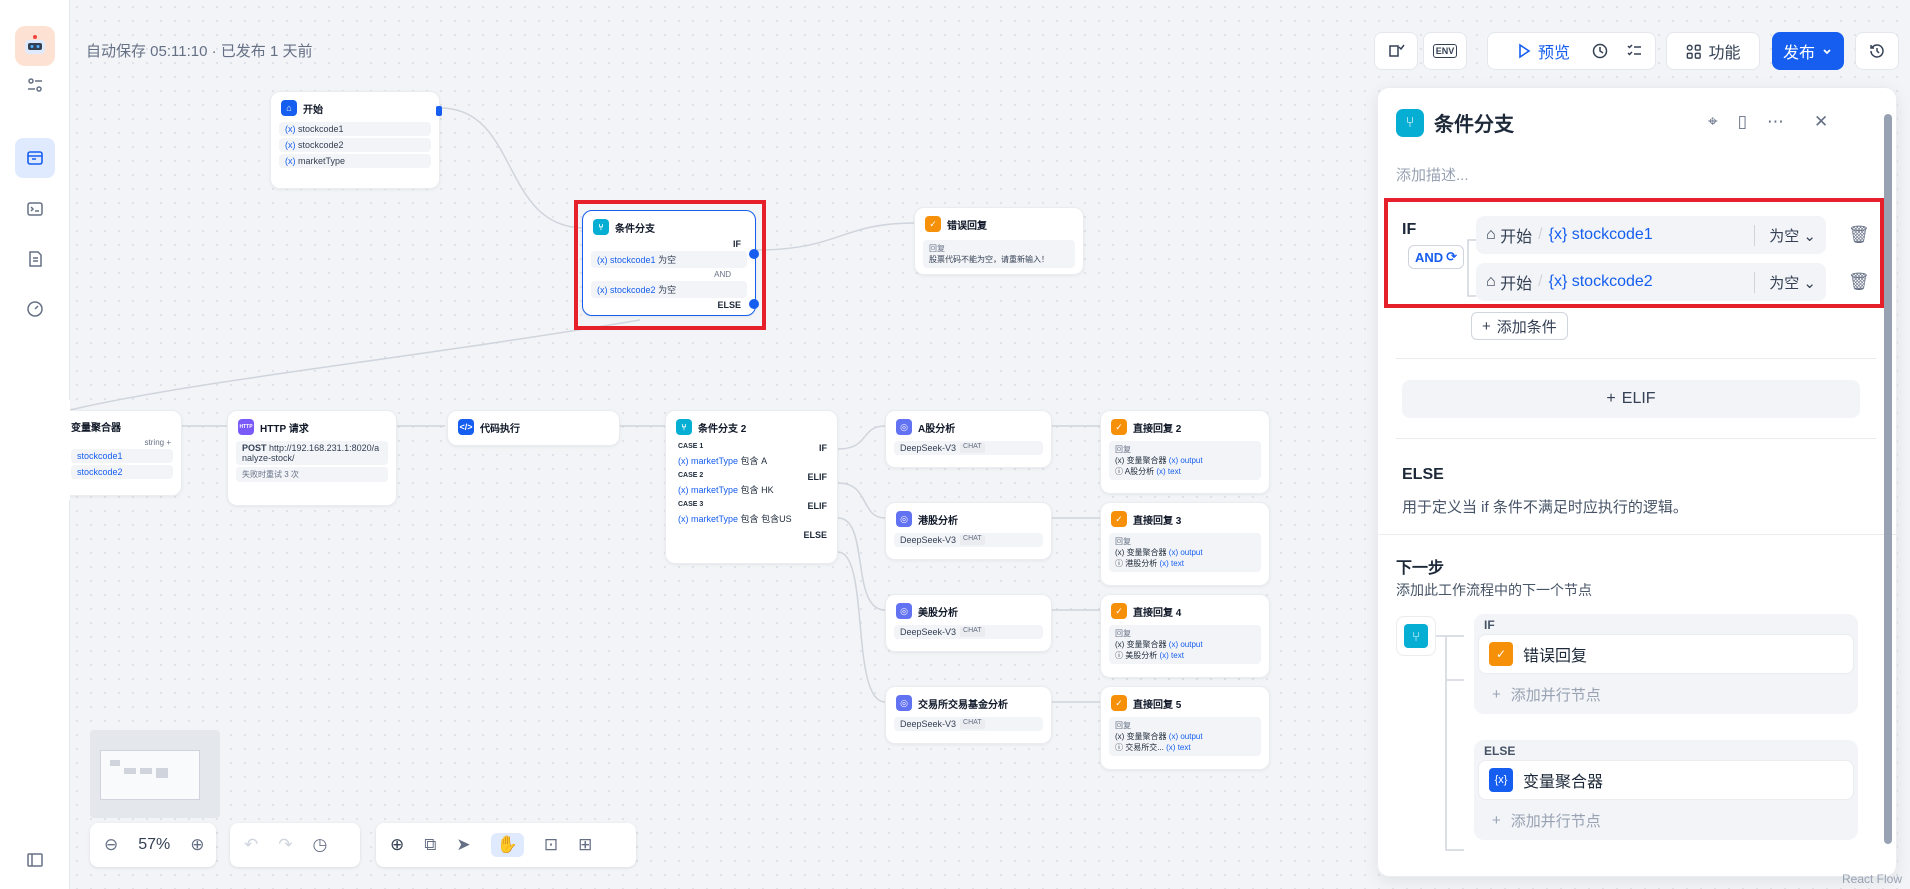 The width and height of the screenshot is (1910, 889). I want to click on features-button: 功能, so click(1713, 51).